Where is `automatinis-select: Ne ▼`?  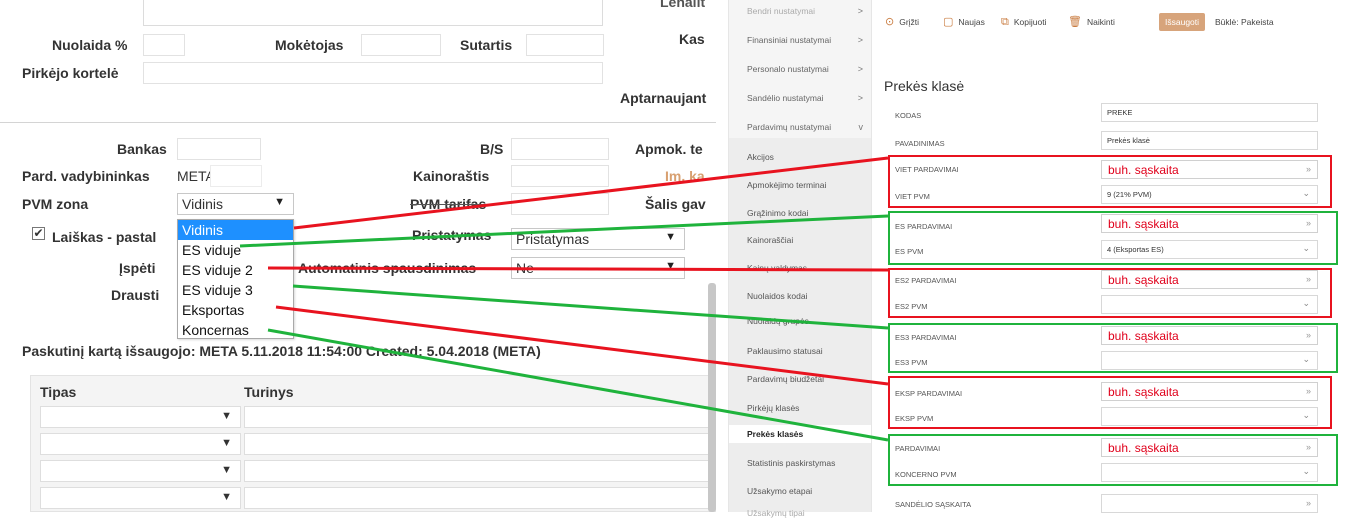
automatinis-select: Ne ▼ is located at coordinates (598, 268).